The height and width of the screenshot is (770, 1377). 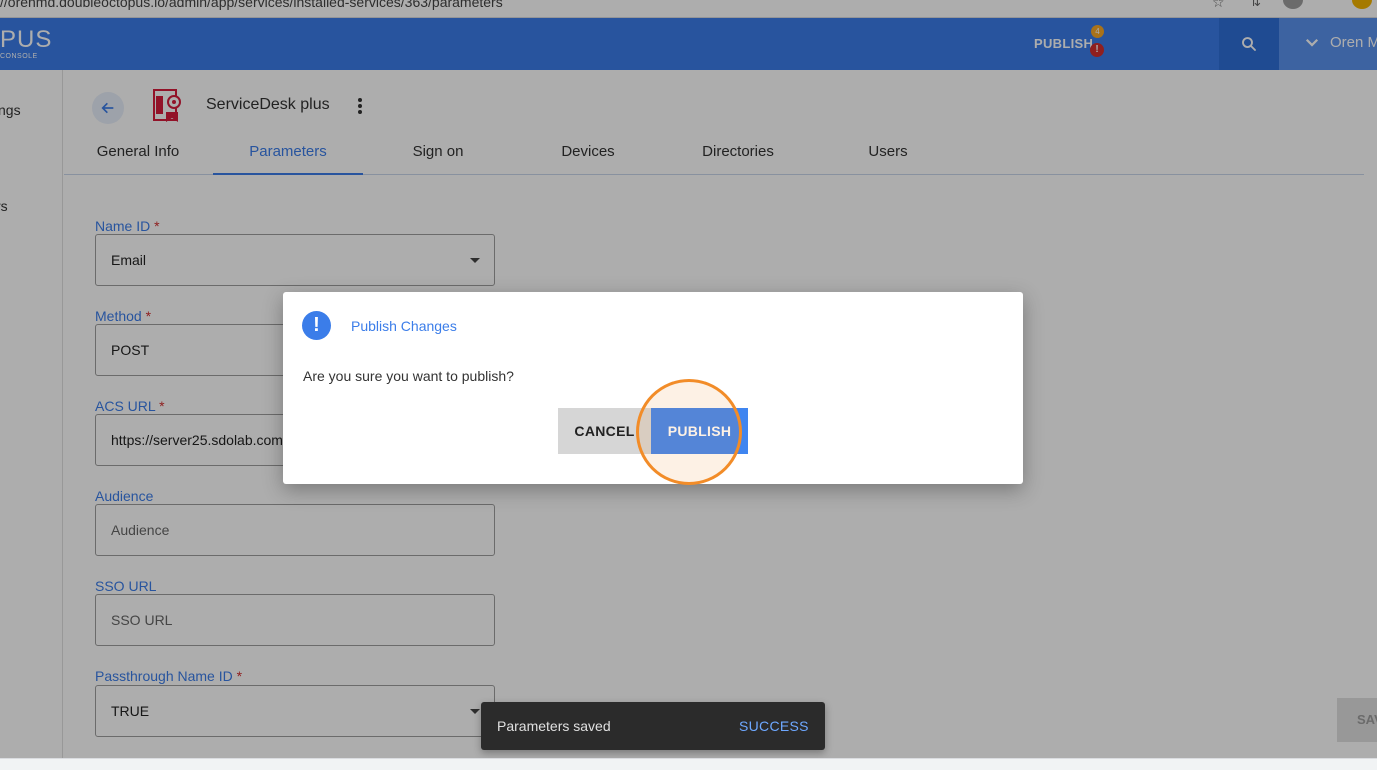 What do you see at coordinates (699, 431) in the screenshot?
I see `confirm-publish-button: PUBLISH` at bounding box center [699, 431].